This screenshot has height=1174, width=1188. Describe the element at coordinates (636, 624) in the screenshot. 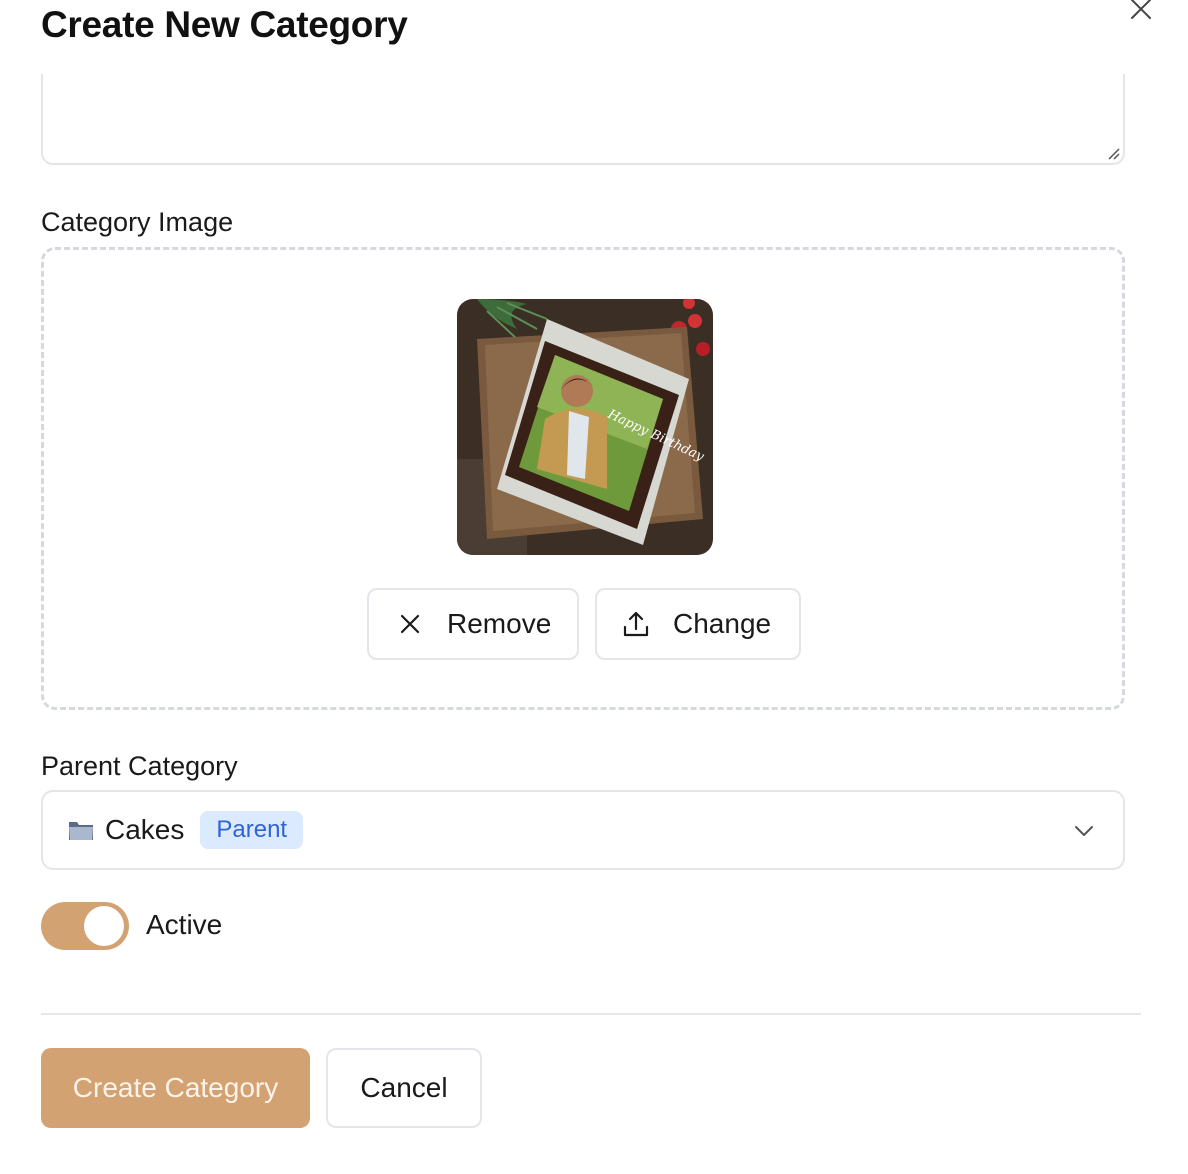

I see `upload-icon` at that location.